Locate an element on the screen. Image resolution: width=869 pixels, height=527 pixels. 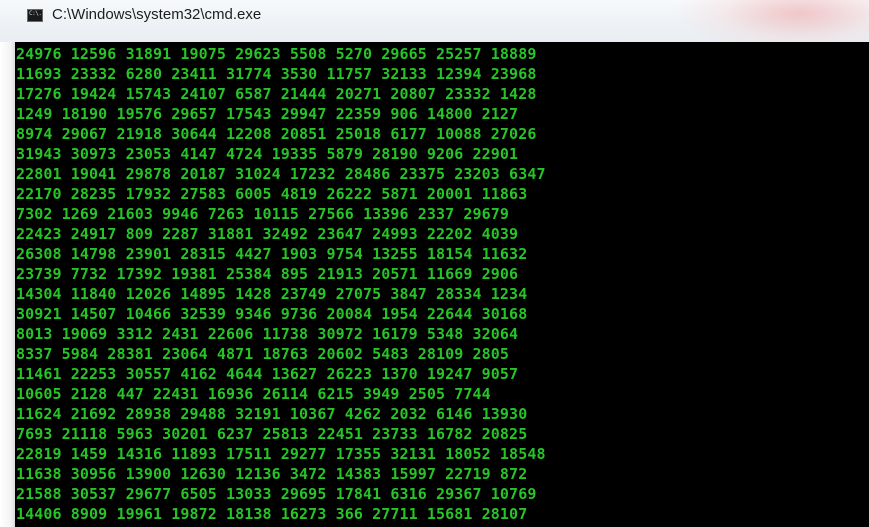
title-bar-glow is located at coordinates (774, 21).